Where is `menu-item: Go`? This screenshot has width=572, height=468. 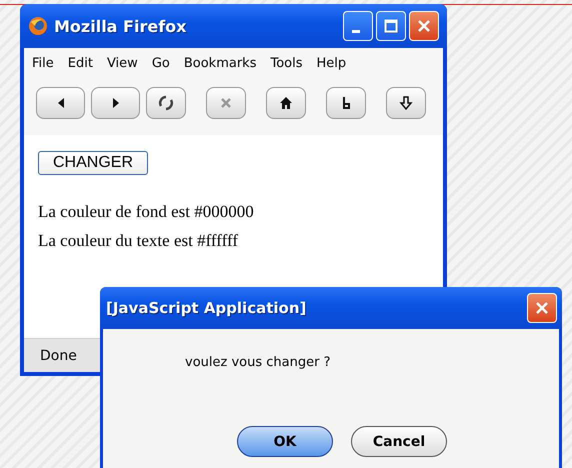 menu-item: Go is located at coordinates (161, 63).